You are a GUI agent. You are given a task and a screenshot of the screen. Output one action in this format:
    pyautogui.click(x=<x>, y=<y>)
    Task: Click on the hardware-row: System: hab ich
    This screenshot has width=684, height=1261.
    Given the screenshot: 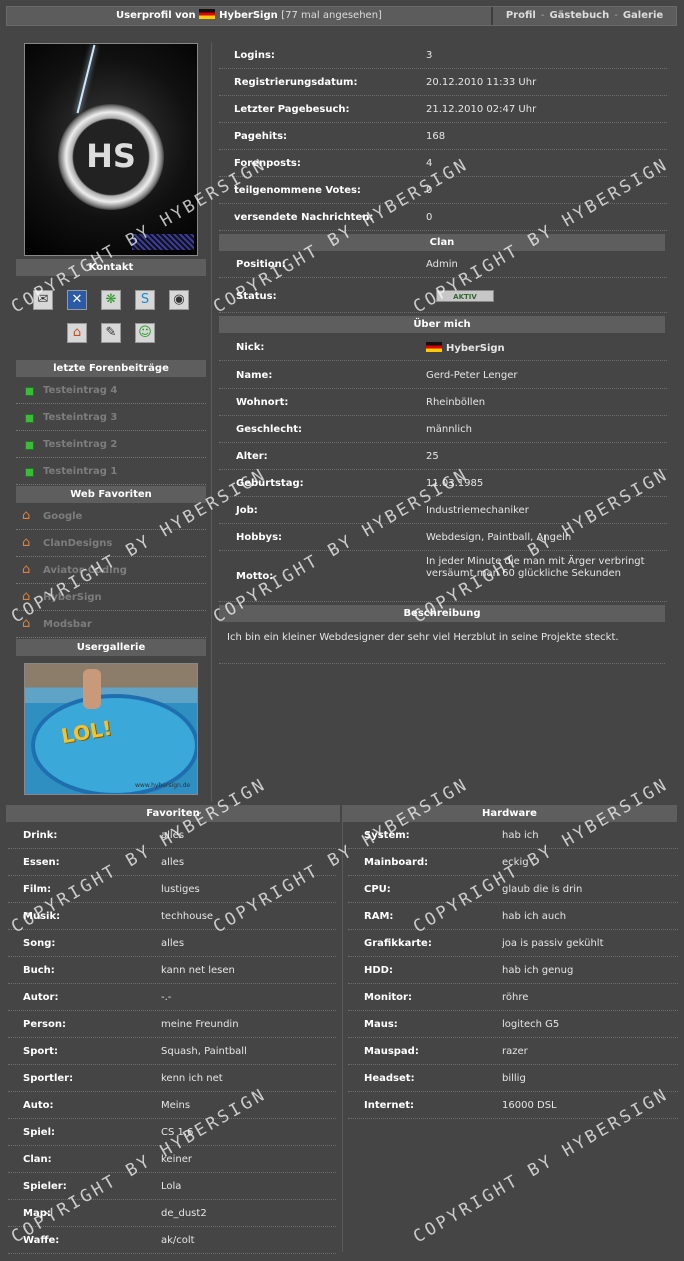 What is the action you would take?
    pyautogui.click(x=513, y=835)
    